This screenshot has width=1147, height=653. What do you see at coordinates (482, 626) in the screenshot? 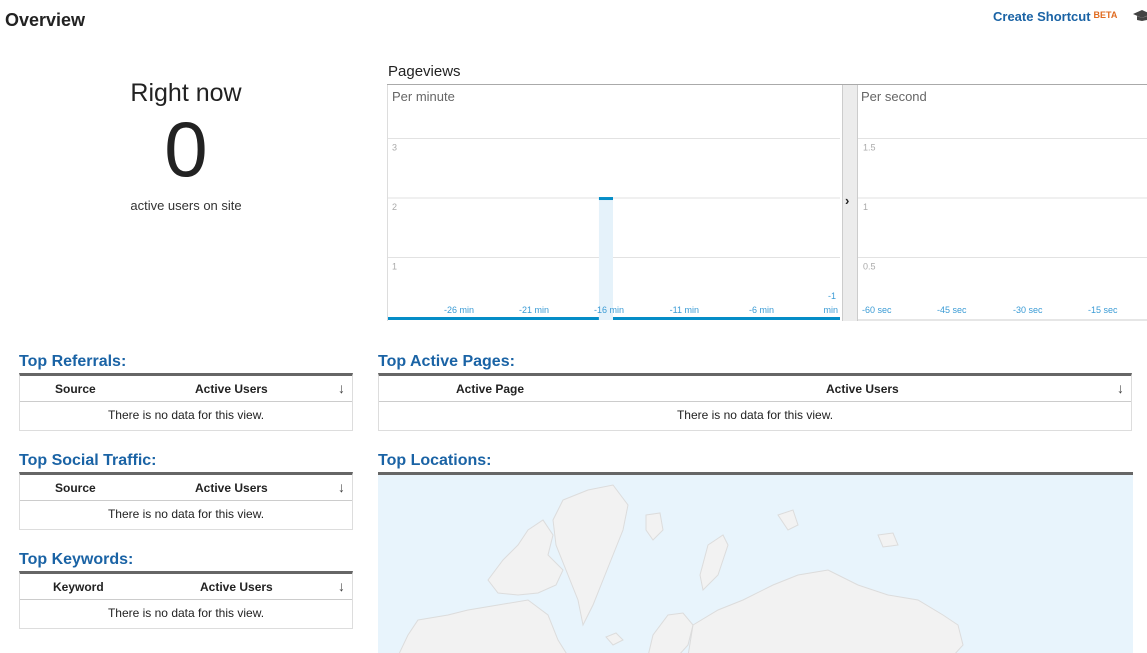
I see `map-region-north-america` at bounding box center [482, 626].